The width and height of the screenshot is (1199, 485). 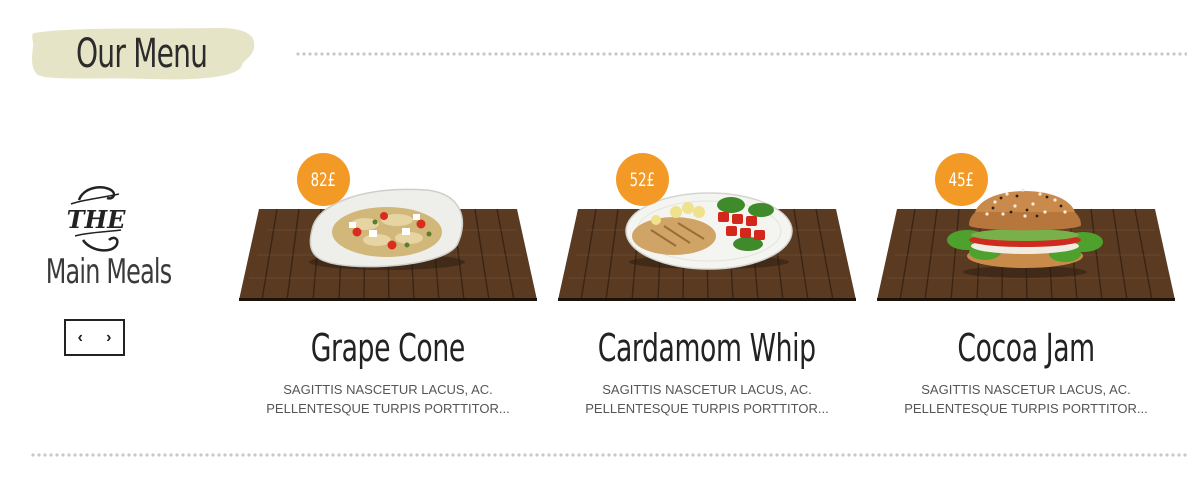 I want to click on the-ornament-icon: THE, so click(x=97, y=219).